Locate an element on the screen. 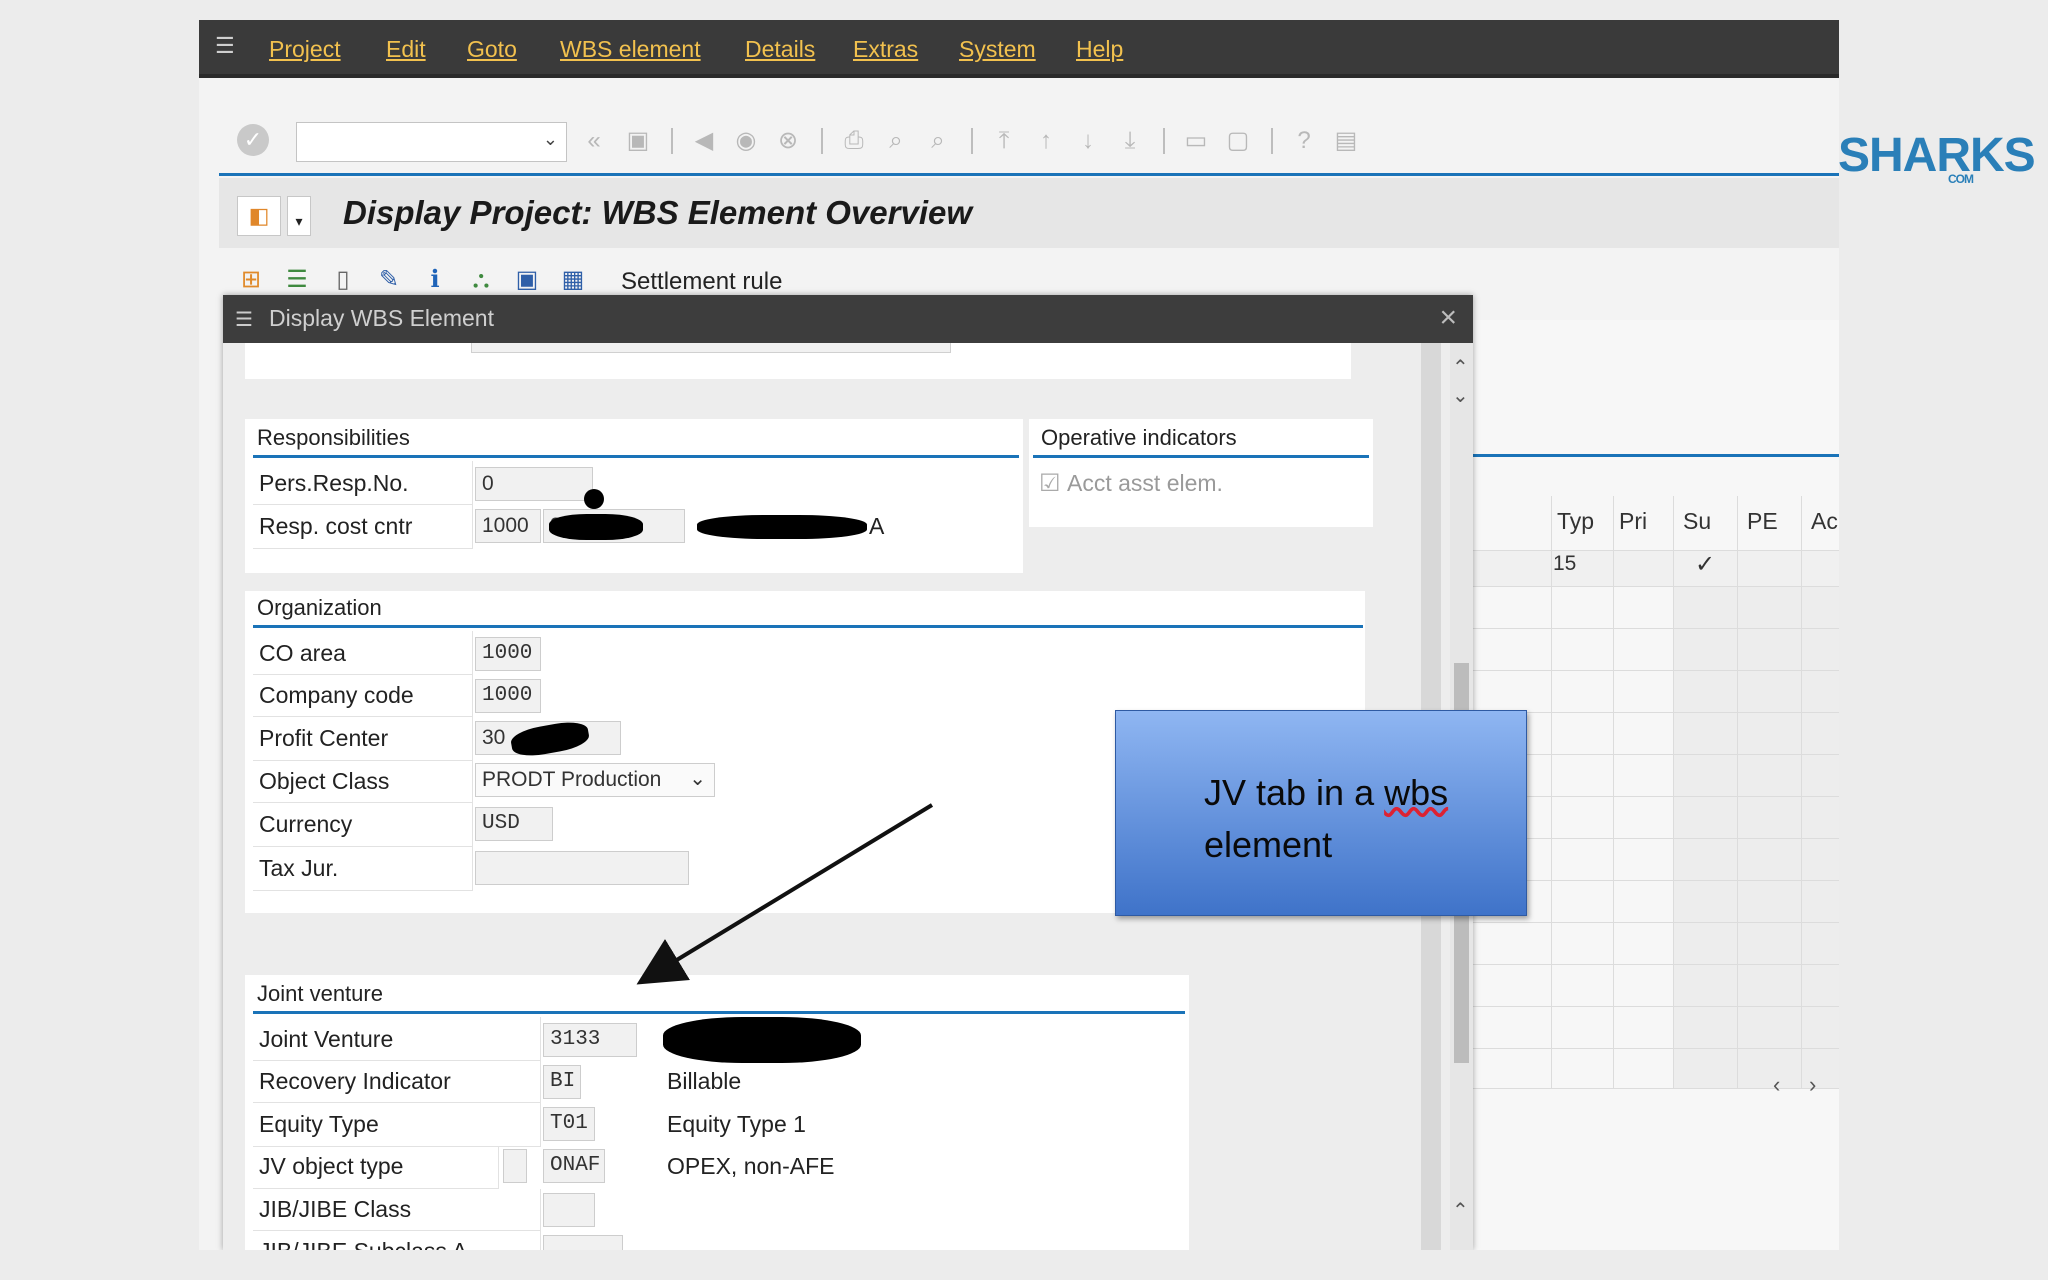  callout-line1-a: JV tab in a is located at coordinates (1294, 792).